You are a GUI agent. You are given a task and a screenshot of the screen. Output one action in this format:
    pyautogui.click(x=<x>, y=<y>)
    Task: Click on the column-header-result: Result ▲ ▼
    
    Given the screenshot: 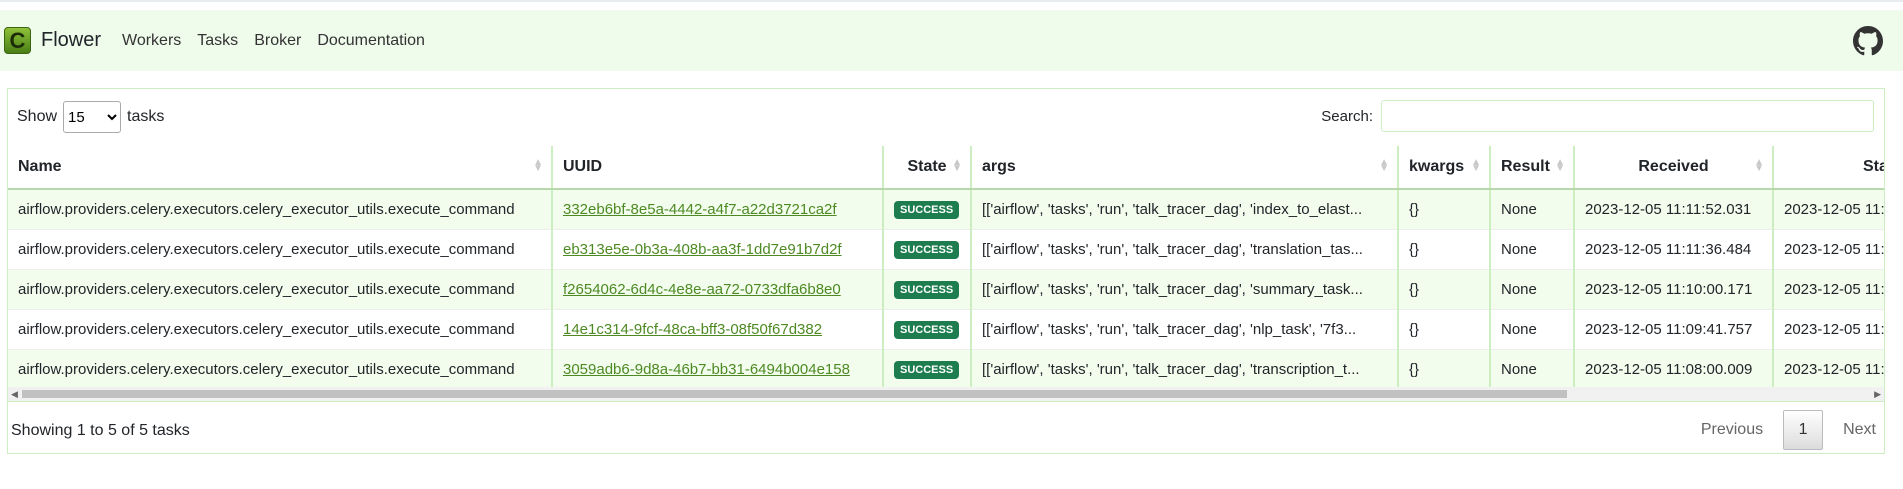 What is the action you would take?
    pyautogui.click(x=1532, y=168)
    